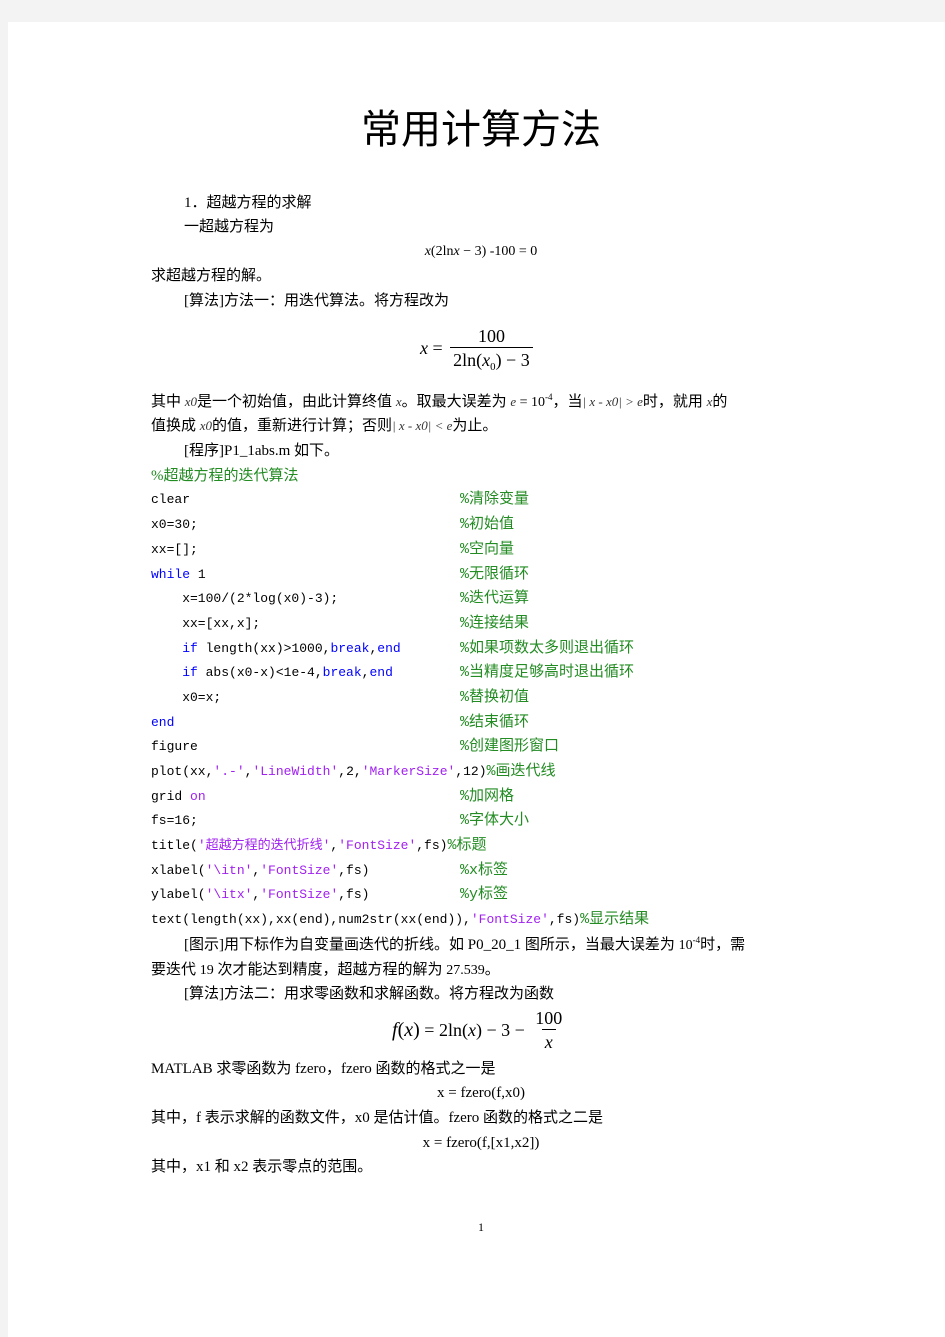  Describe the element at coordinates (521, 771) in the screenshot. I see `code-comment: %画迭代线` at that location.